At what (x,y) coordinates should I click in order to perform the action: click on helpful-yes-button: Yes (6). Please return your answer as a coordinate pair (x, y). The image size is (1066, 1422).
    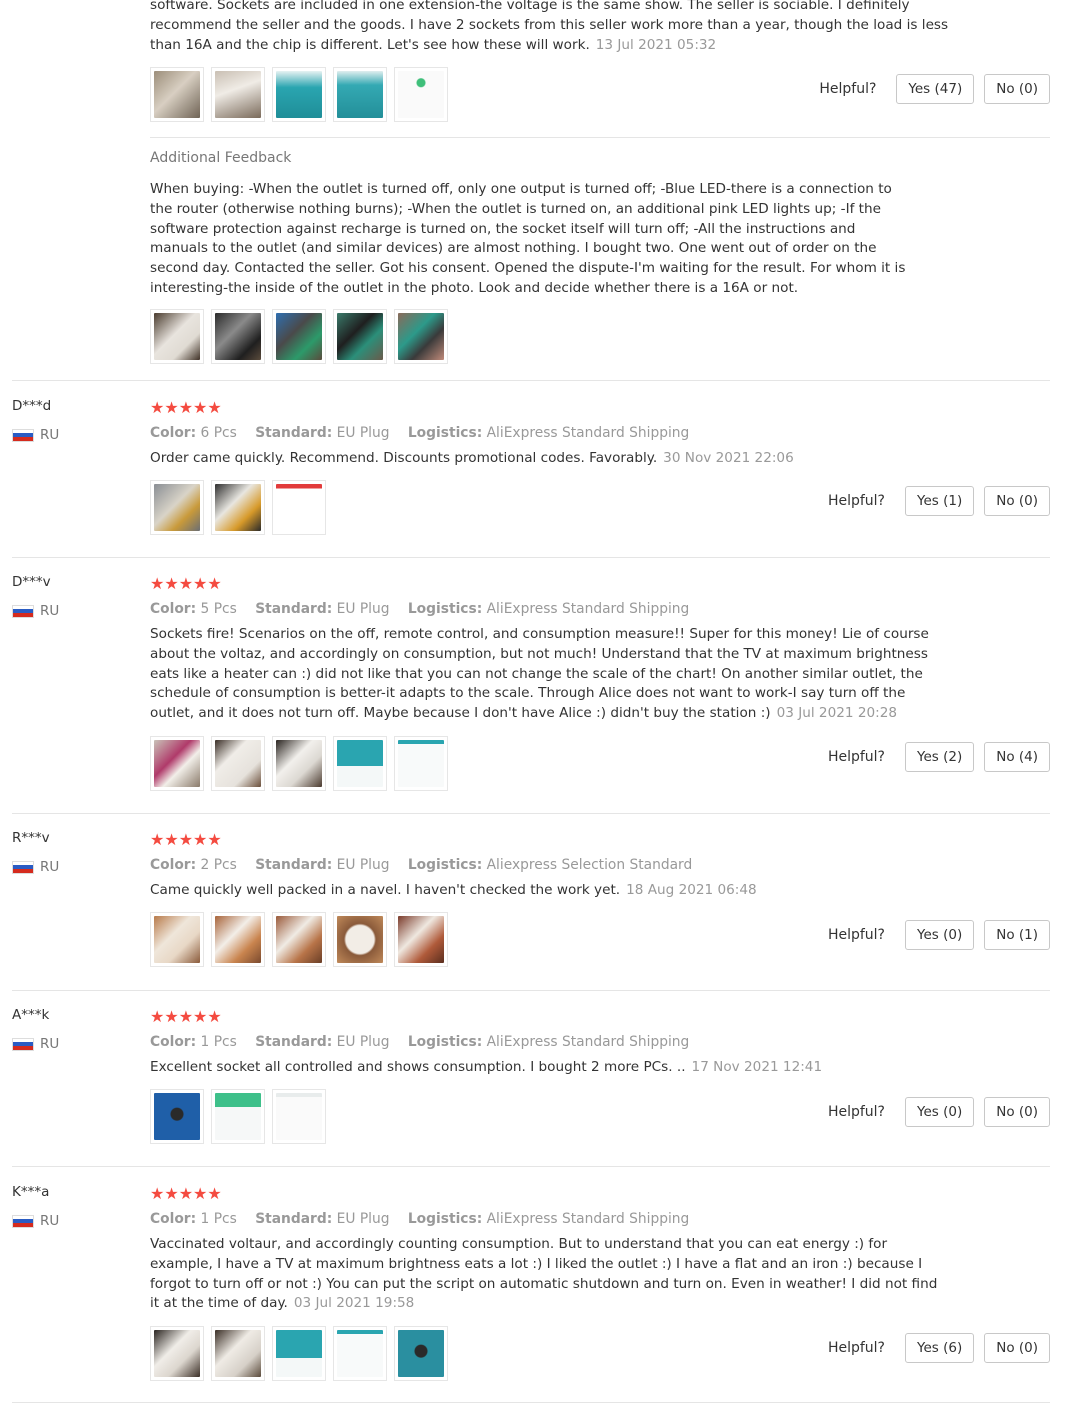
    Looking at the image, I should click on (940, 1348).